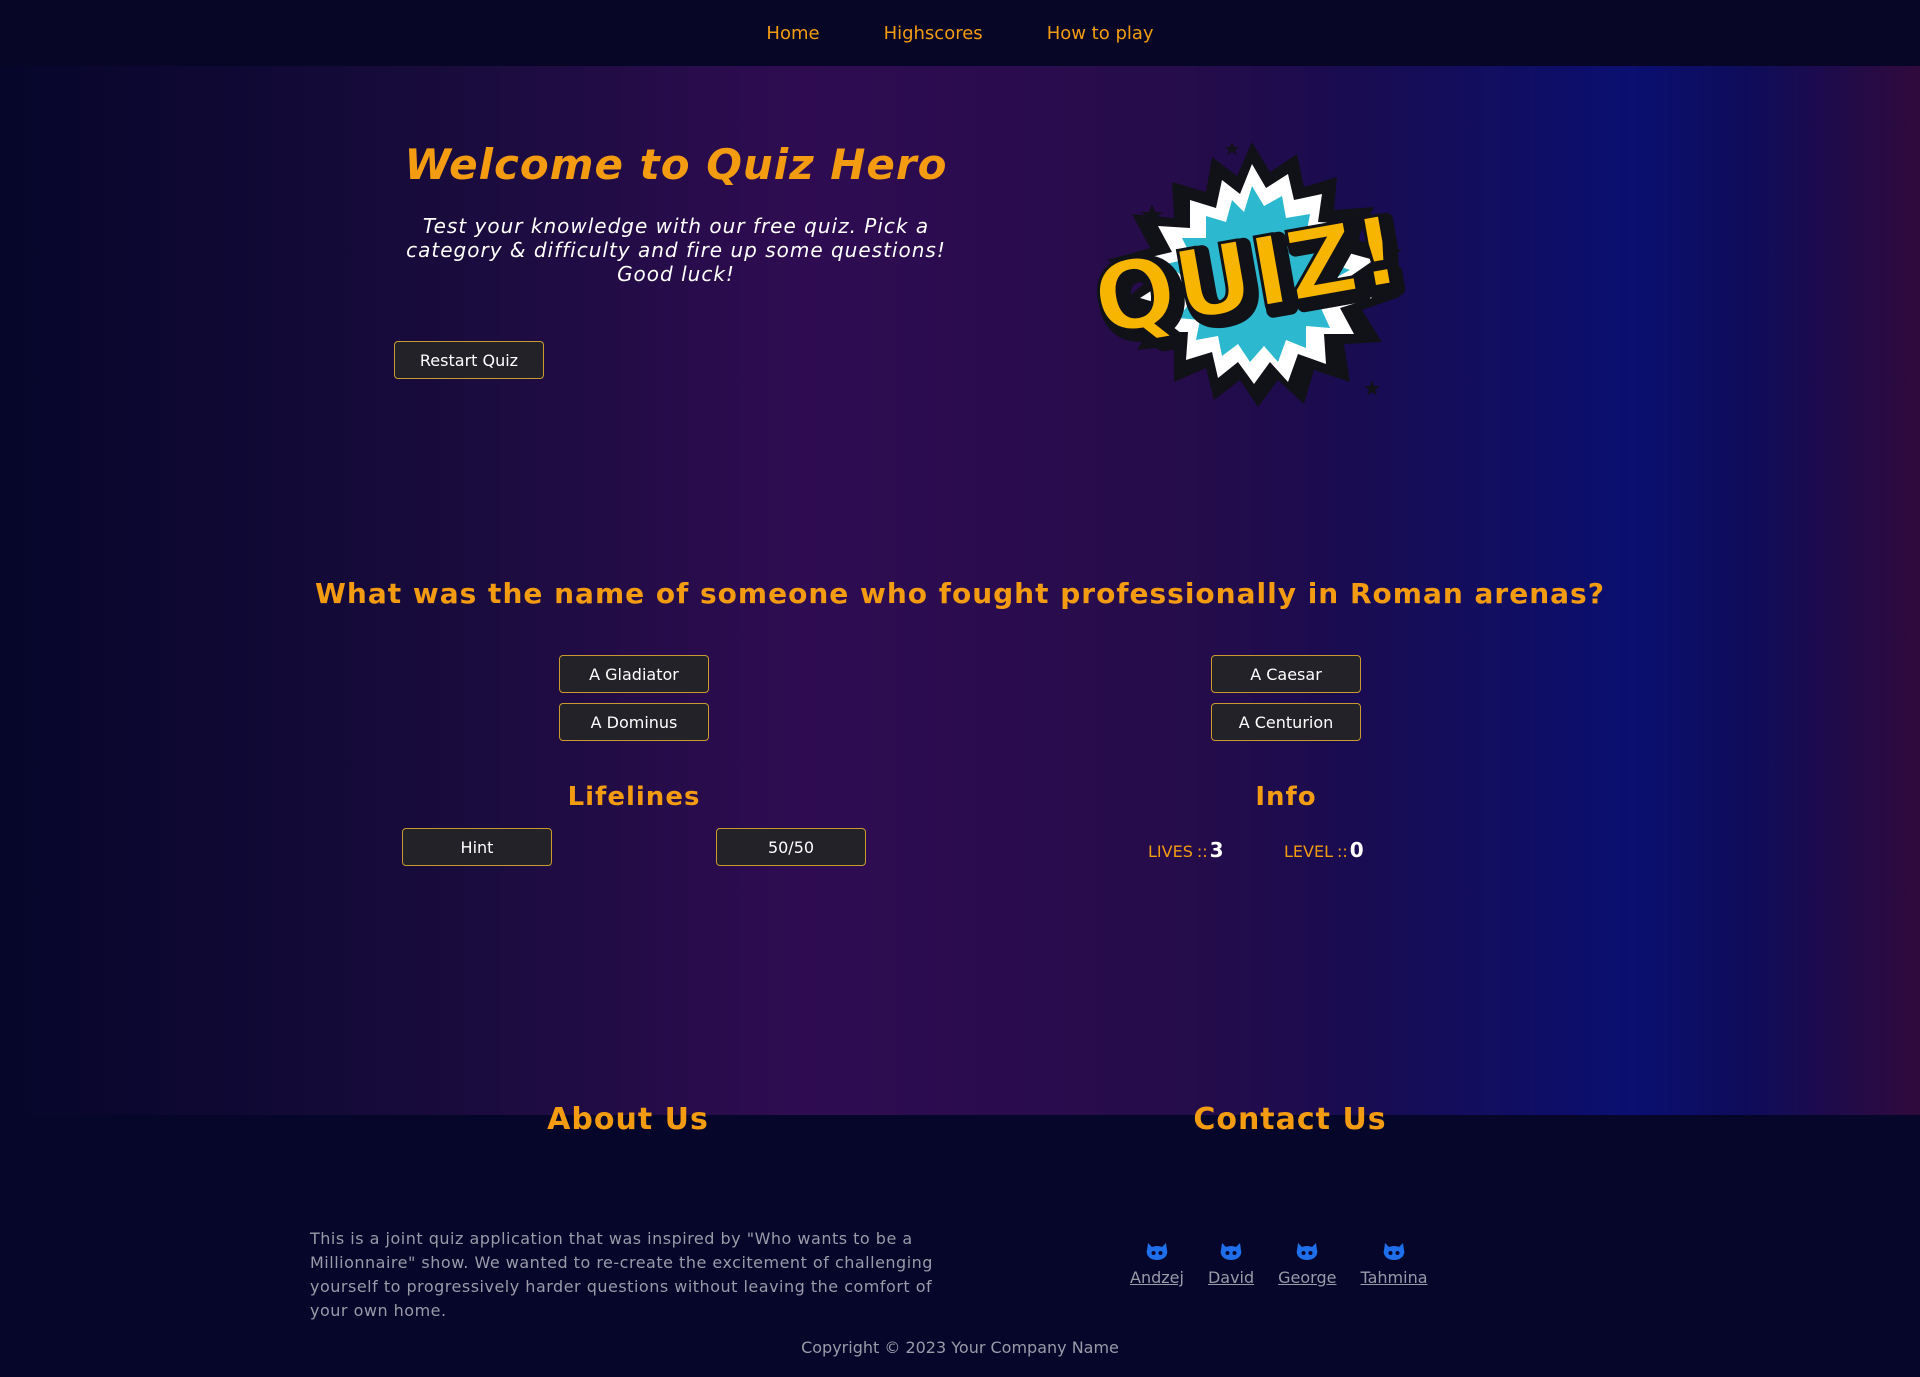 This screenshot has width=1920, height=1377. I want to click on answer-button-4: A Centurion, so click(1286, 722).